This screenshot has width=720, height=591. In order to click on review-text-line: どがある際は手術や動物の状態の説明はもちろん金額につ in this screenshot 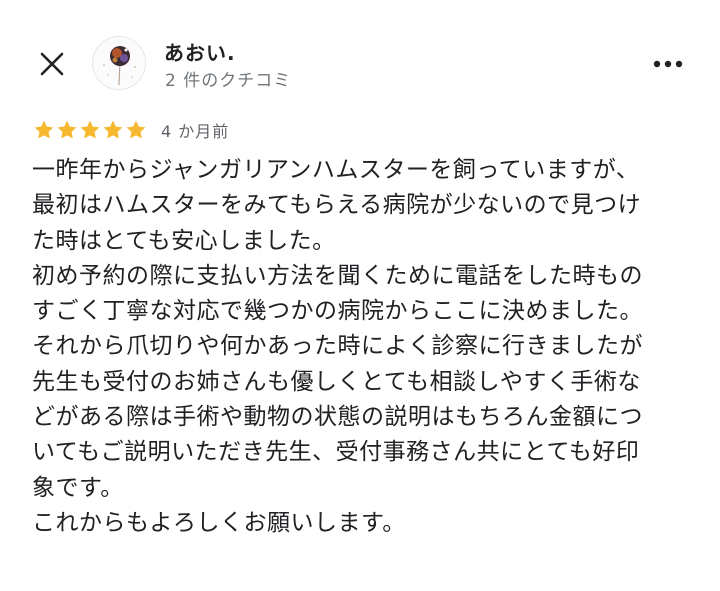, I will do `click(337, 417)`.